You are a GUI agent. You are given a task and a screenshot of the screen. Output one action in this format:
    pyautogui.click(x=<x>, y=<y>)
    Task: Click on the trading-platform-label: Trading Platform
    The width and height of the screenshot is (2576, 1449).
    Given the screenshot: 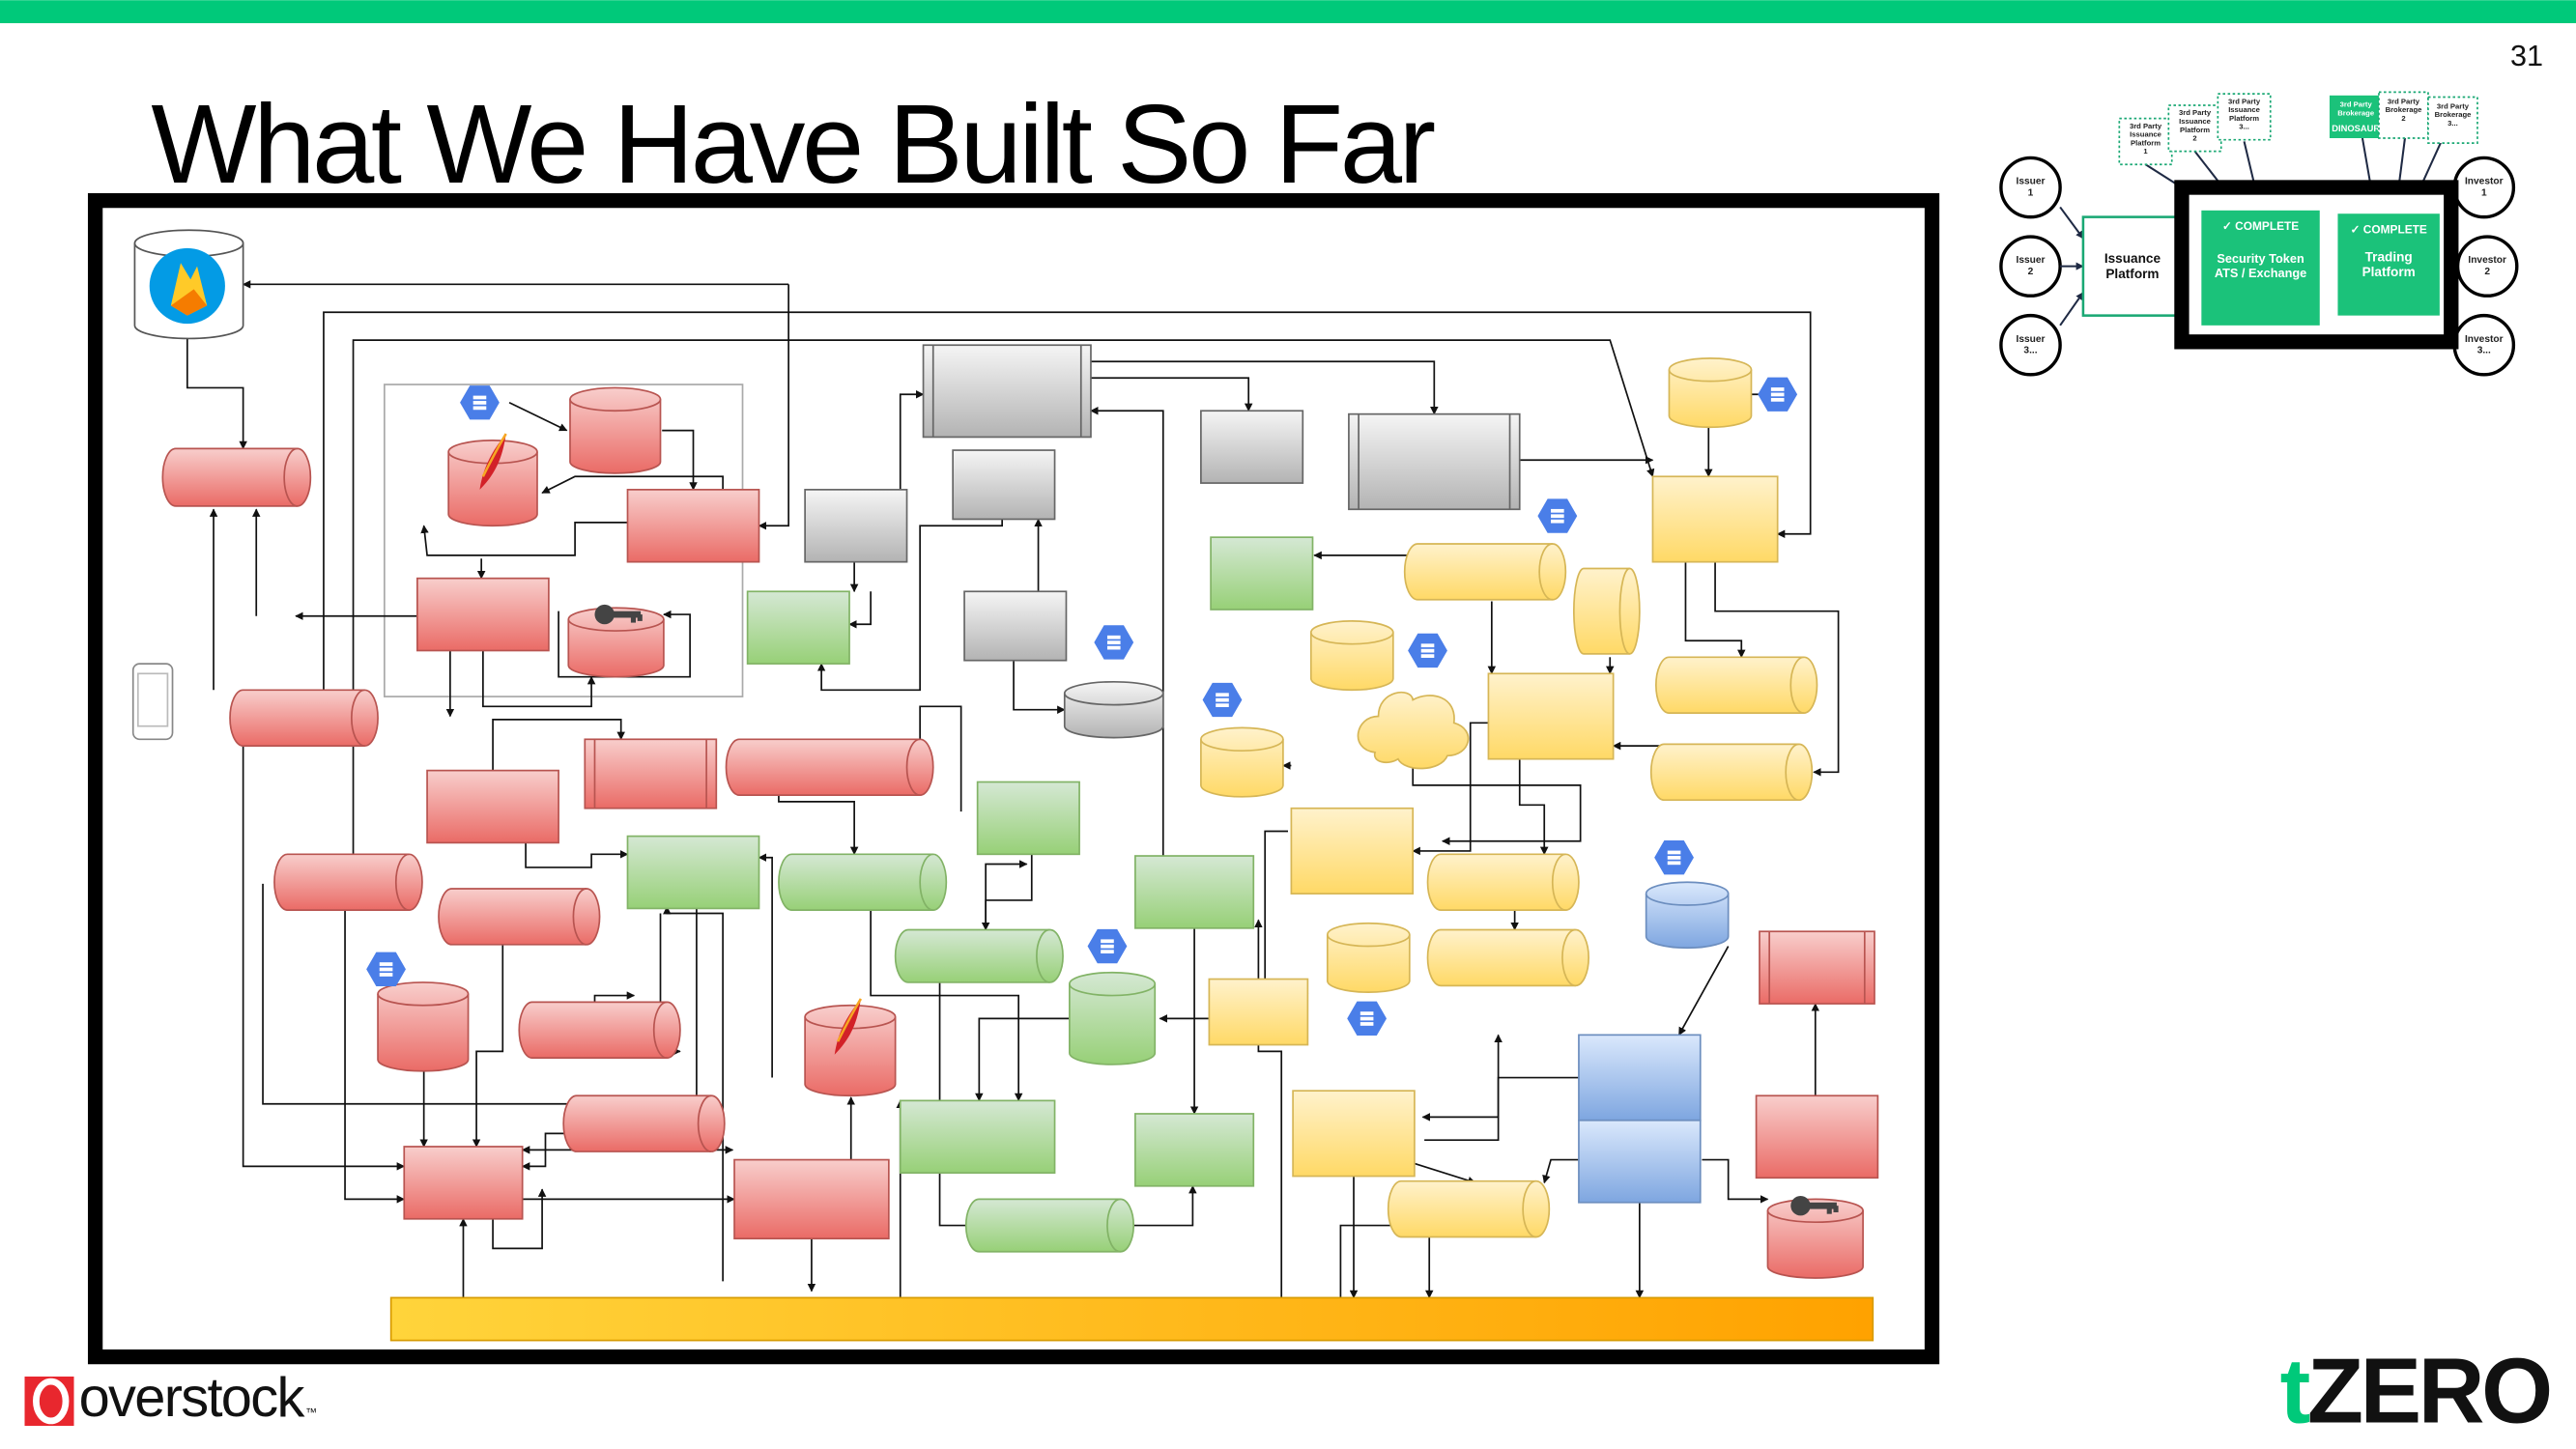 What is the action you would take?
    pyautogui.click(x=2389, y=265)
    